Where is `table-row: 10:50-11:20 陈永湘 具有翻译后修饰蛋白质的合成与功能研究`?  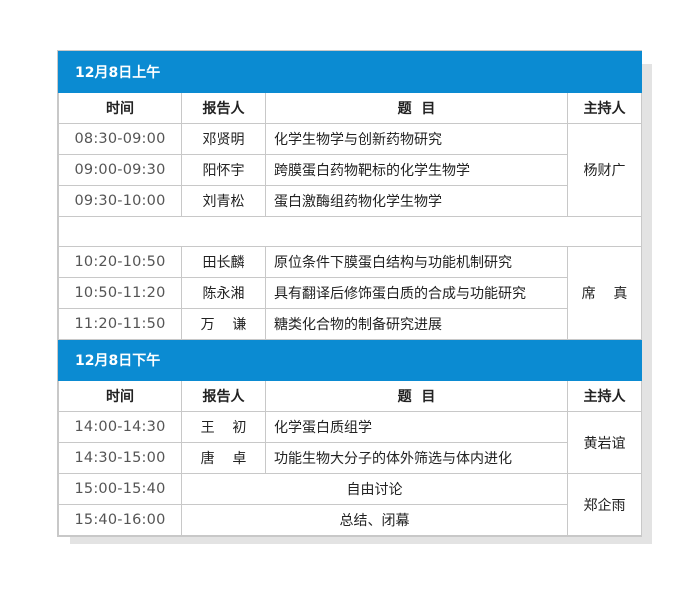 table-row: 10:50-11:20 陈永湘 具有翻译后修饰蛋白质的合成与功能研究 is located at coordinates (350, 293).